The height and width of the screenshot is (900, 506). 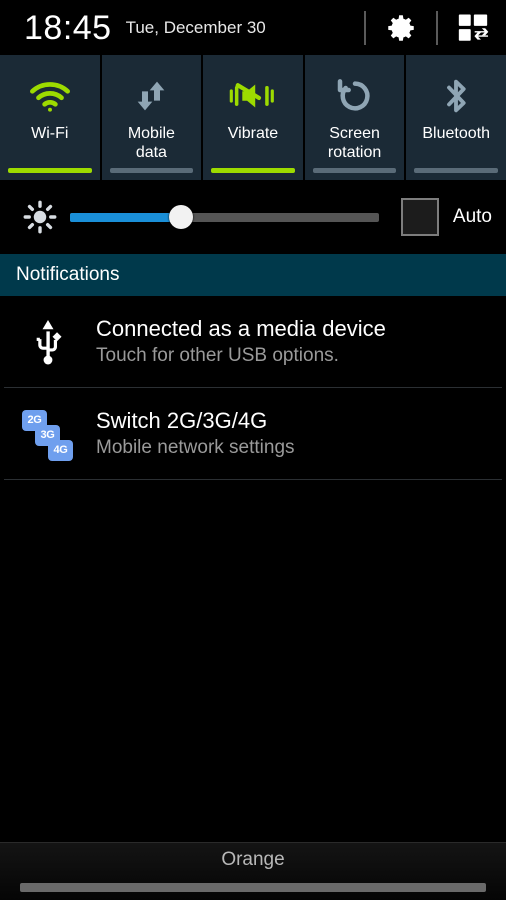 What do you see at coordinates (60, 450) in the screenshot?
I see `badge-4g: 4G` at bounding box center [60, 450].